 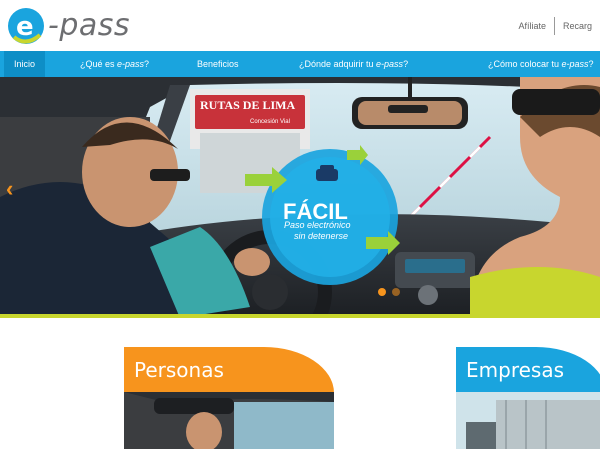 I want to click on nav-label-que-es: ¿Qué es, so click(x=99, y=64).